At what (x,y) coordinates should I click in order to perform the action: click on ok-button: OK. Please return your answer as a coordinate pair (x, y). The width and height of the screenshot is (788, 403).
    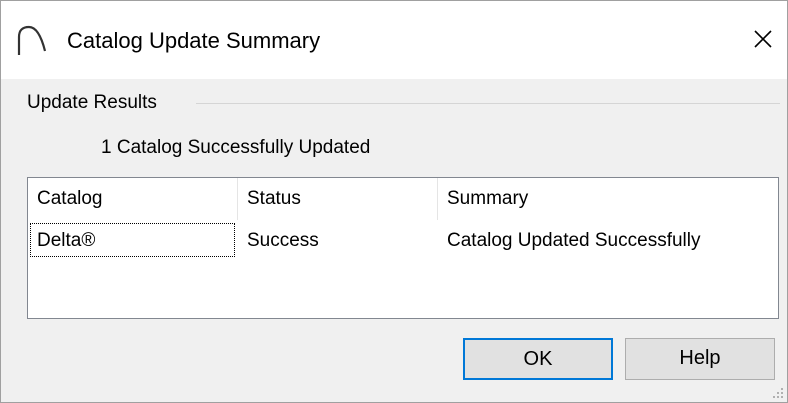
    Looking at the image, I should click on (538, 359).